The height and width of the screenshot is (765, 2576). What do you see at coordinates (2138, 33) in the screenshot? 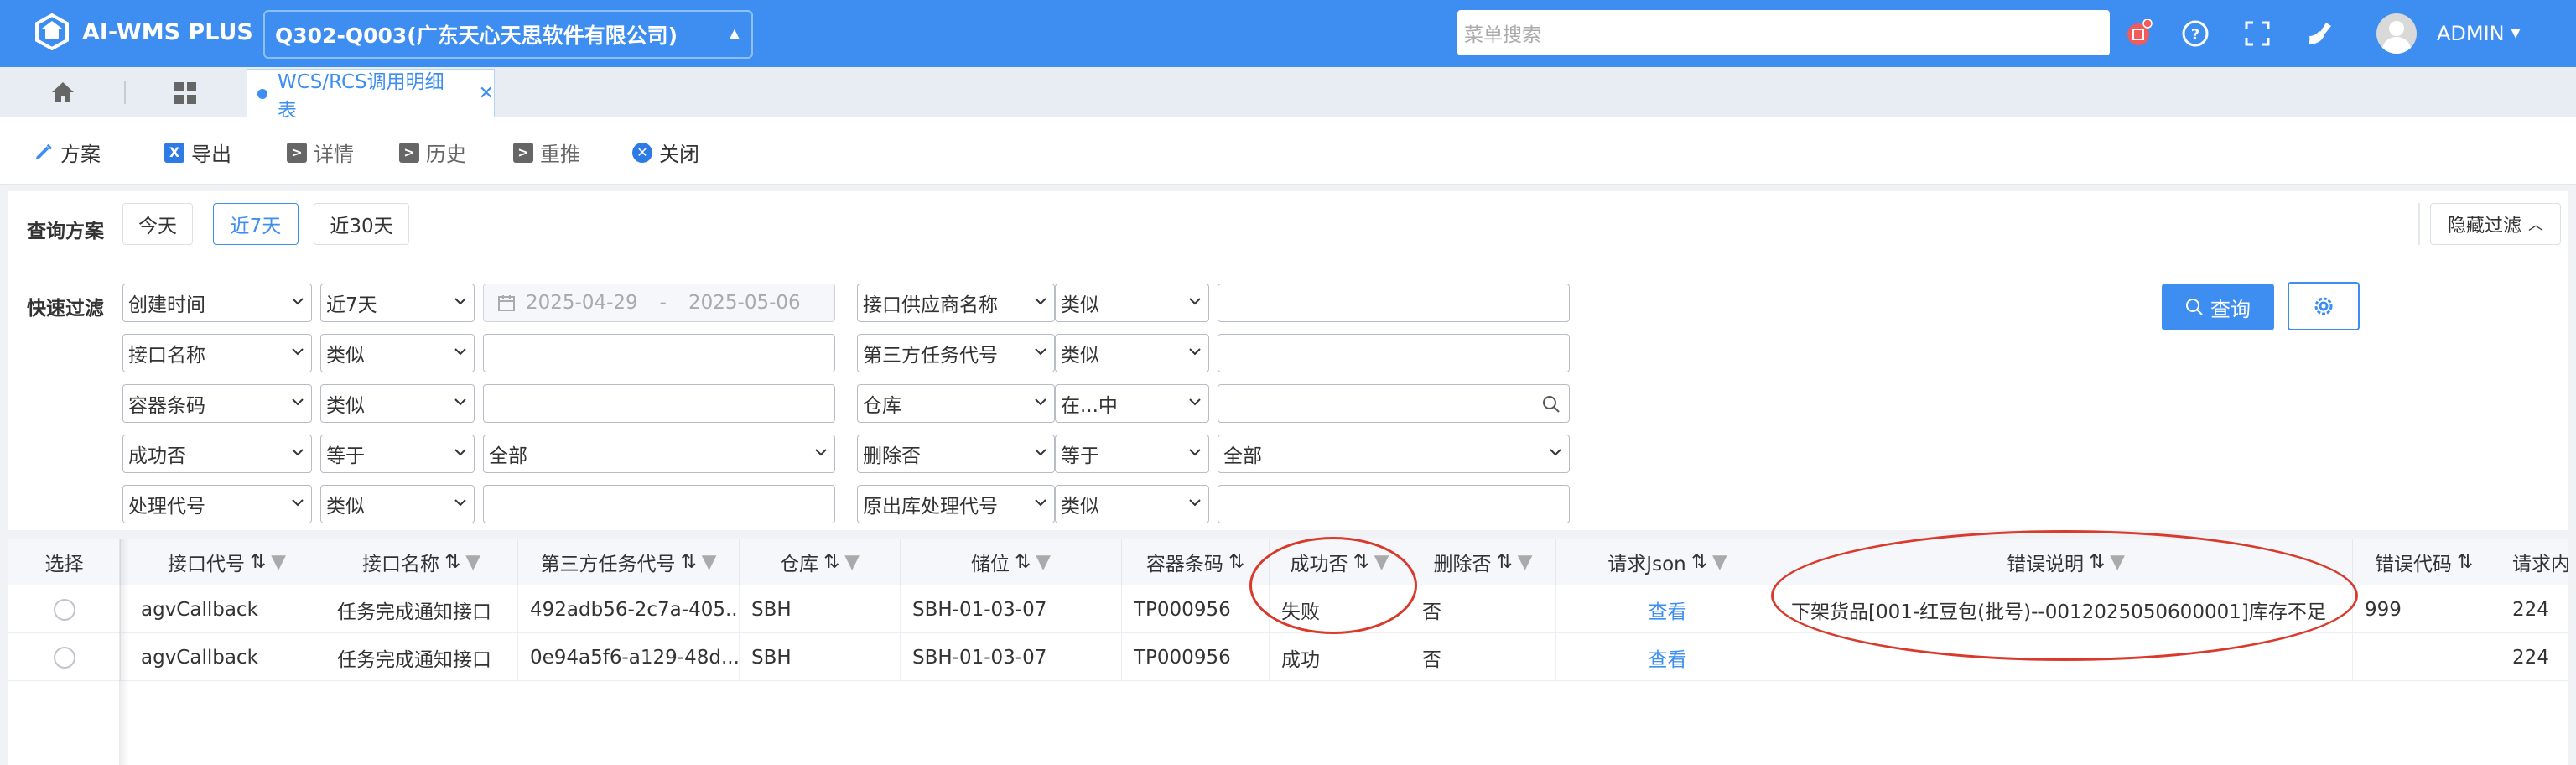
I see `calendar-alert-icon` at bounding box center [2138, 33].